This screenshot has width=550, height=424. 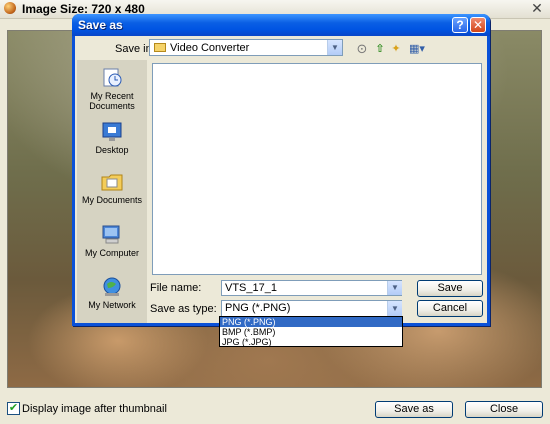 What do you see at coordinates (10, 8) in the screenshot?
I see `app-icon` at bounding box center [10, 8].